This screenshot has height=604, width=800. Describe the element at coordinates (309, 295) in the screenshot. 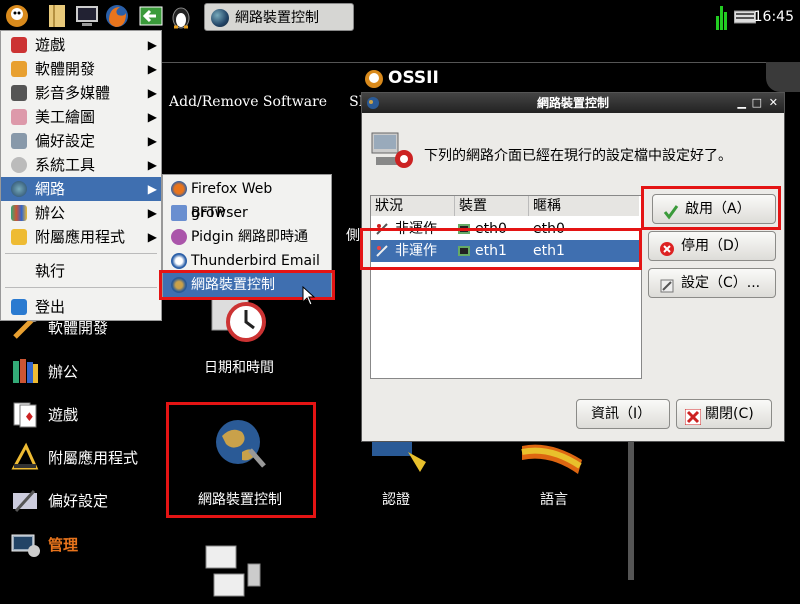

I see `mouse-cursor-icon` at that location.